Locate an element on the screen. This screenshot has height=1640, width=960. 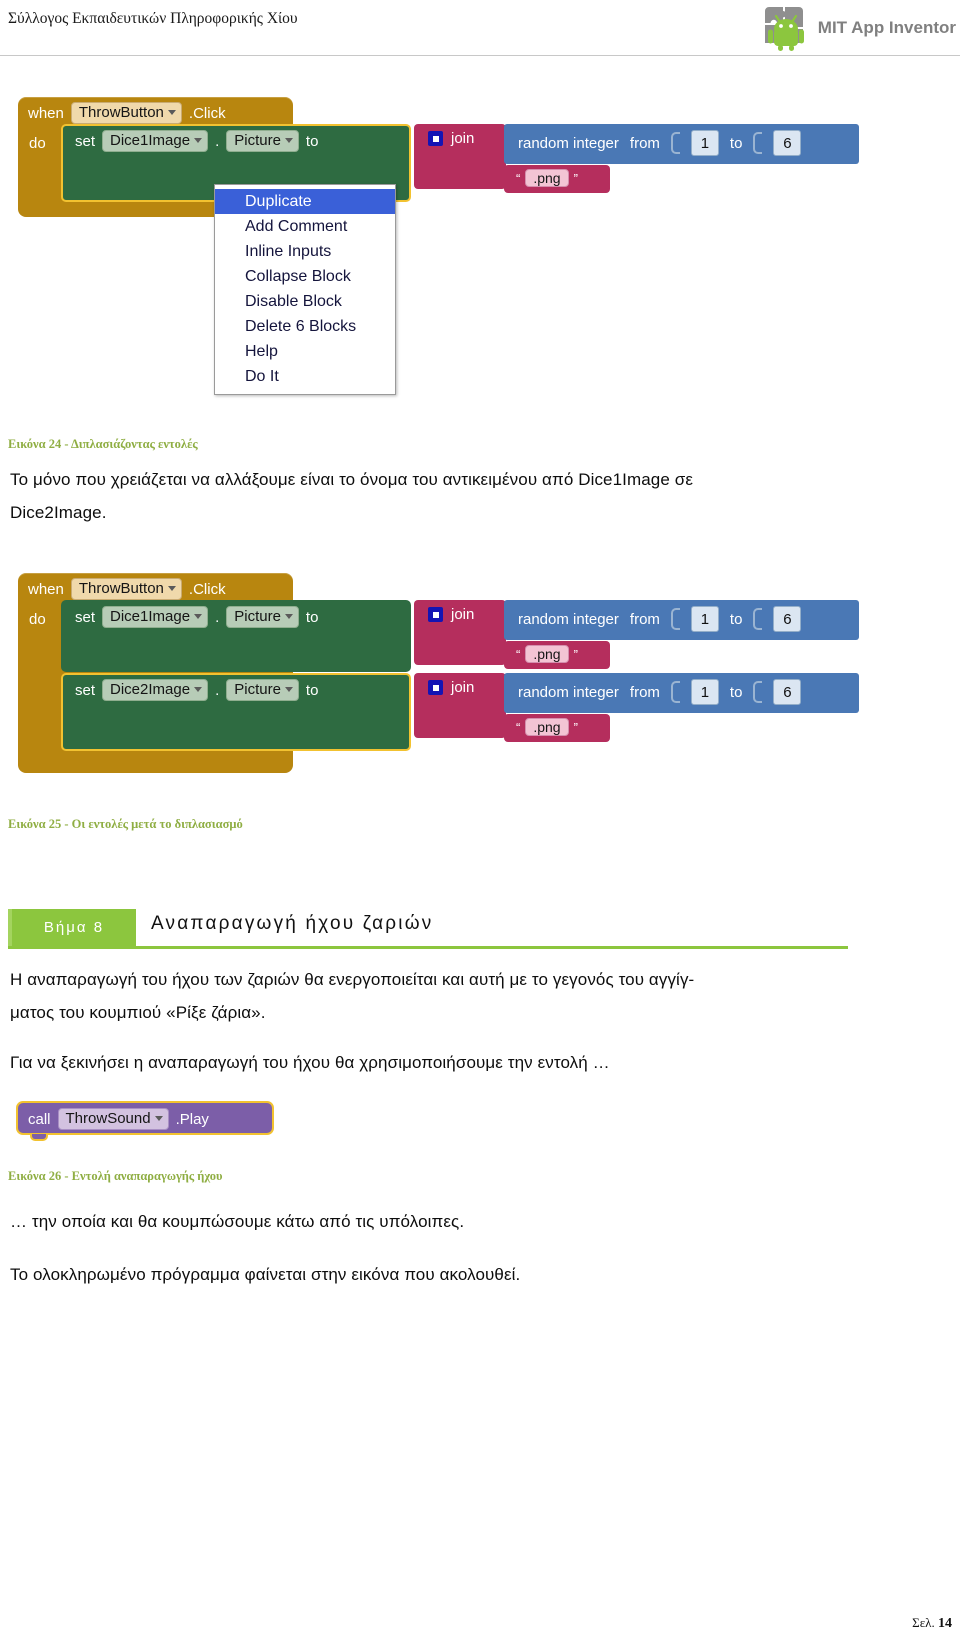
do-label: do is located at coordinates (37, 619).